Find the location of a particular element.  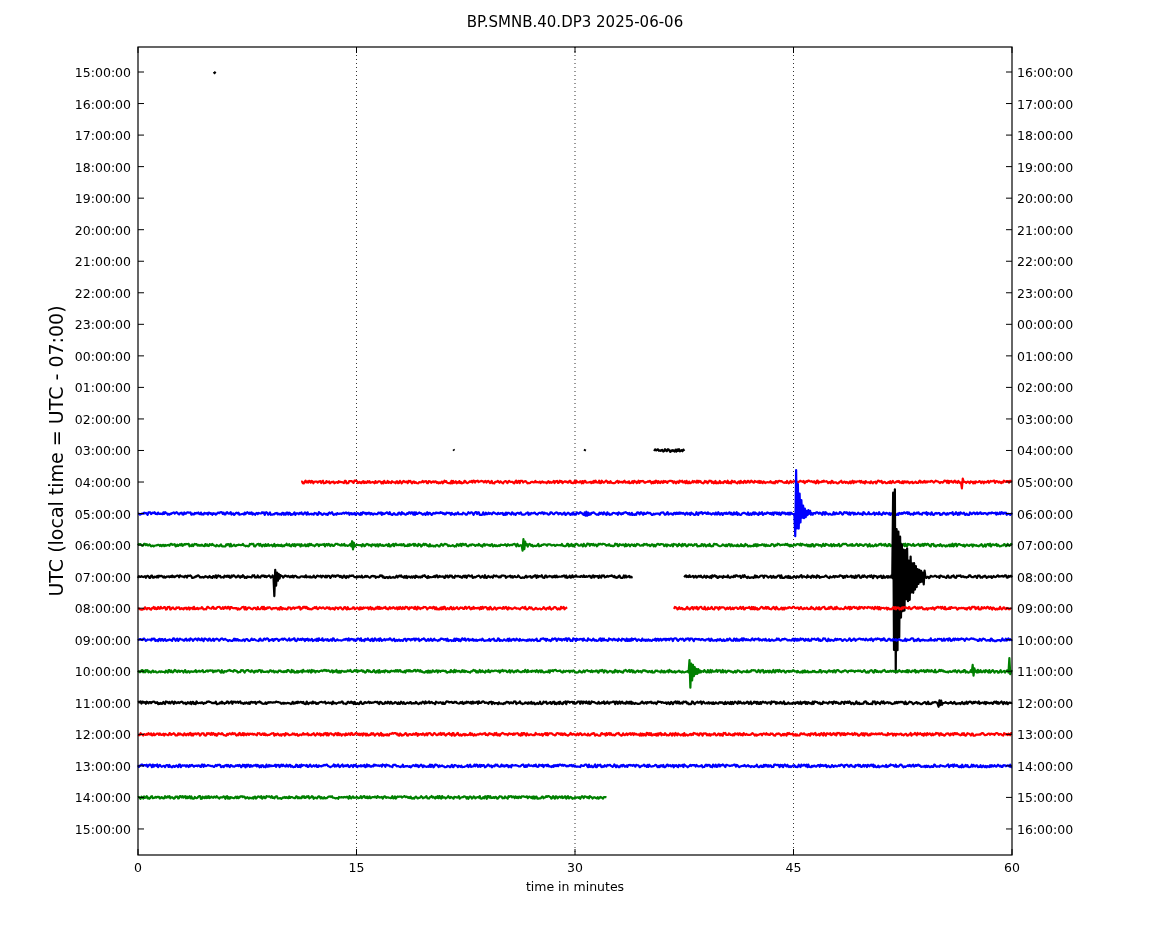

y-axis-label: UTC (local time = UTC - 07:00) is located at coordinates (56, 451).